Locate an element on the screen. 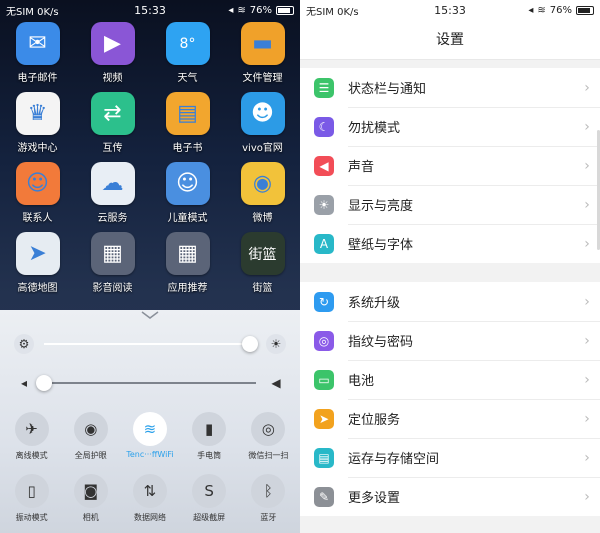 The image size is (600, 533). app-play: ▶ 视频 is located at coordinates (112, 53).